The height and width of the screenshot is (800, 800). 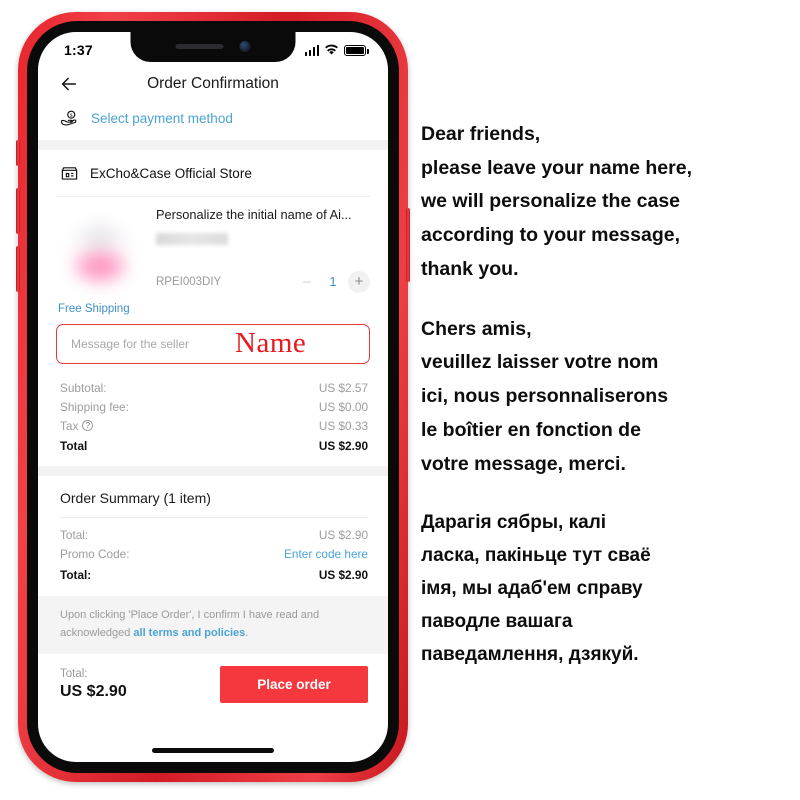 I want to click on note-line: Dear friends,, so click(x=481, y=134).